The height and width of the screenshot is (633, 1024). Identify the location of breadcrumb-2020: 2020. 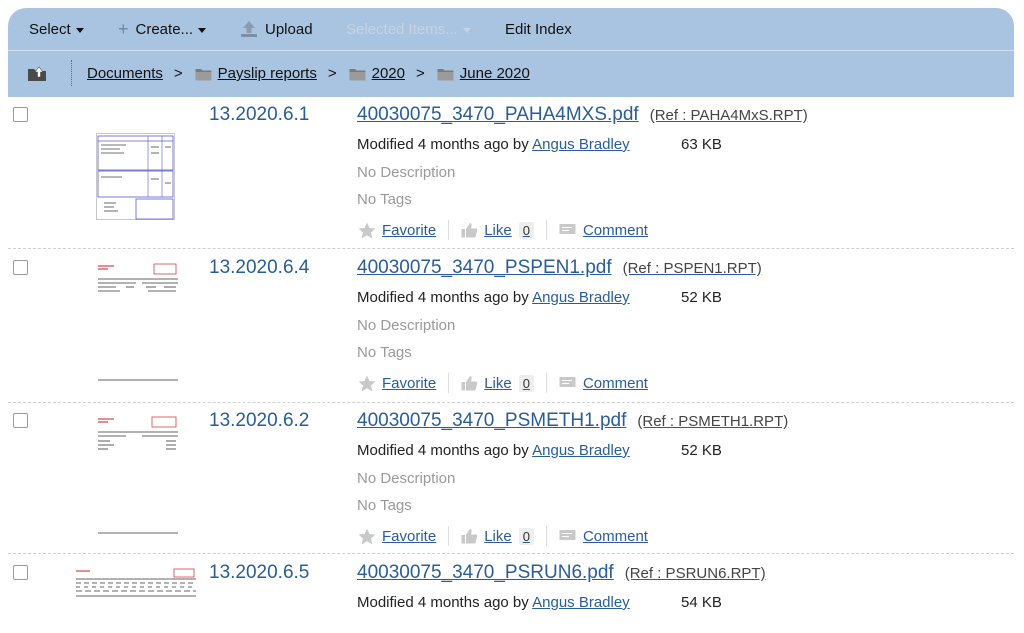
(388, 73).